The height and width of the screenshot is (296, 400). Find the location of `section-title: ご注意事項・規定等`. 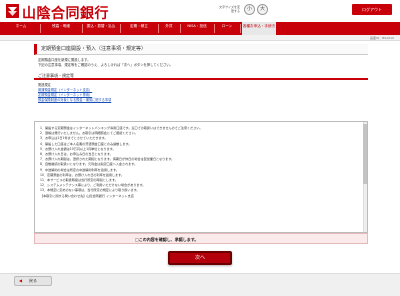

section-title: ご注意事項・規定等 is located at coordinates (201, 76).